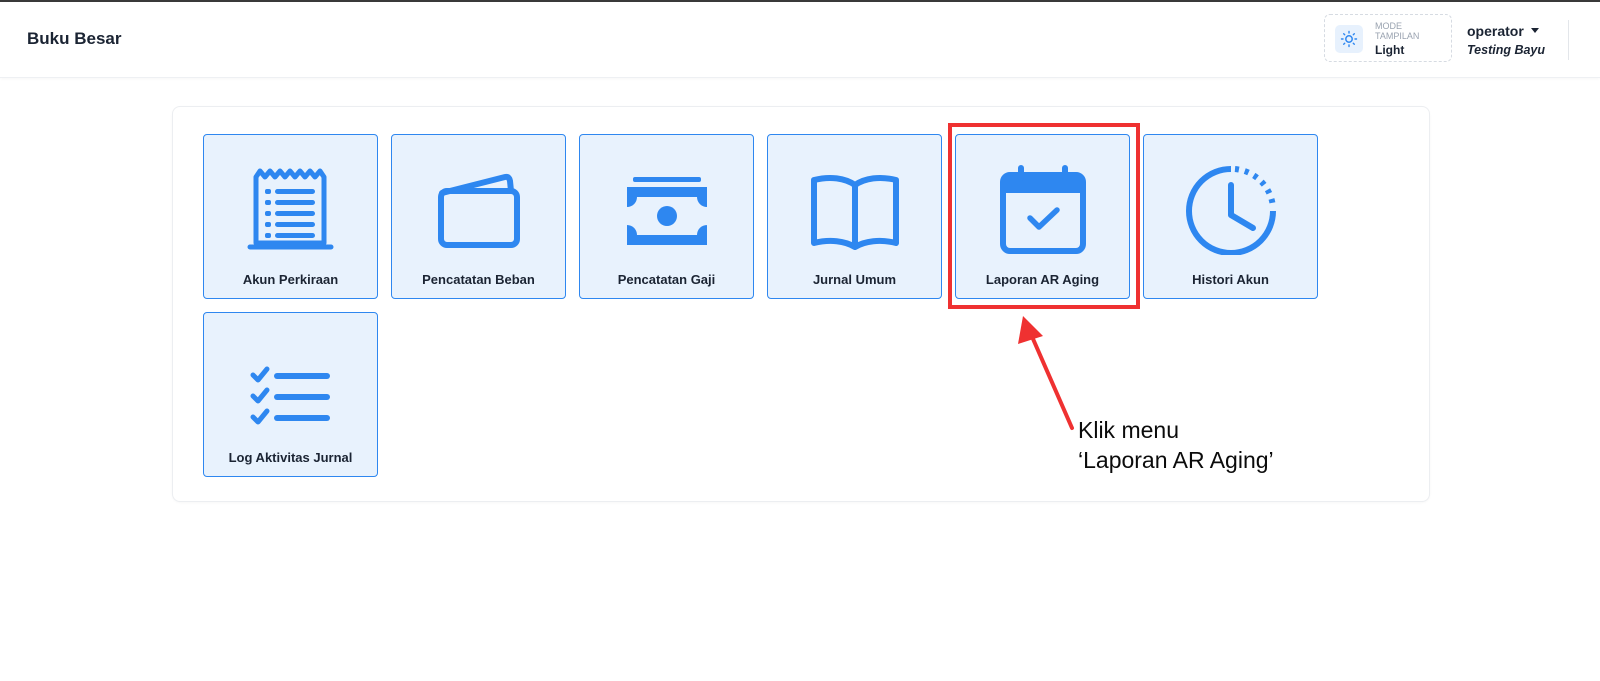 This screenshot has height=681, width=1600. I want to click on menu-tile-pencatatan-gaji: Pencatatan Gaji, so click(666, 216).